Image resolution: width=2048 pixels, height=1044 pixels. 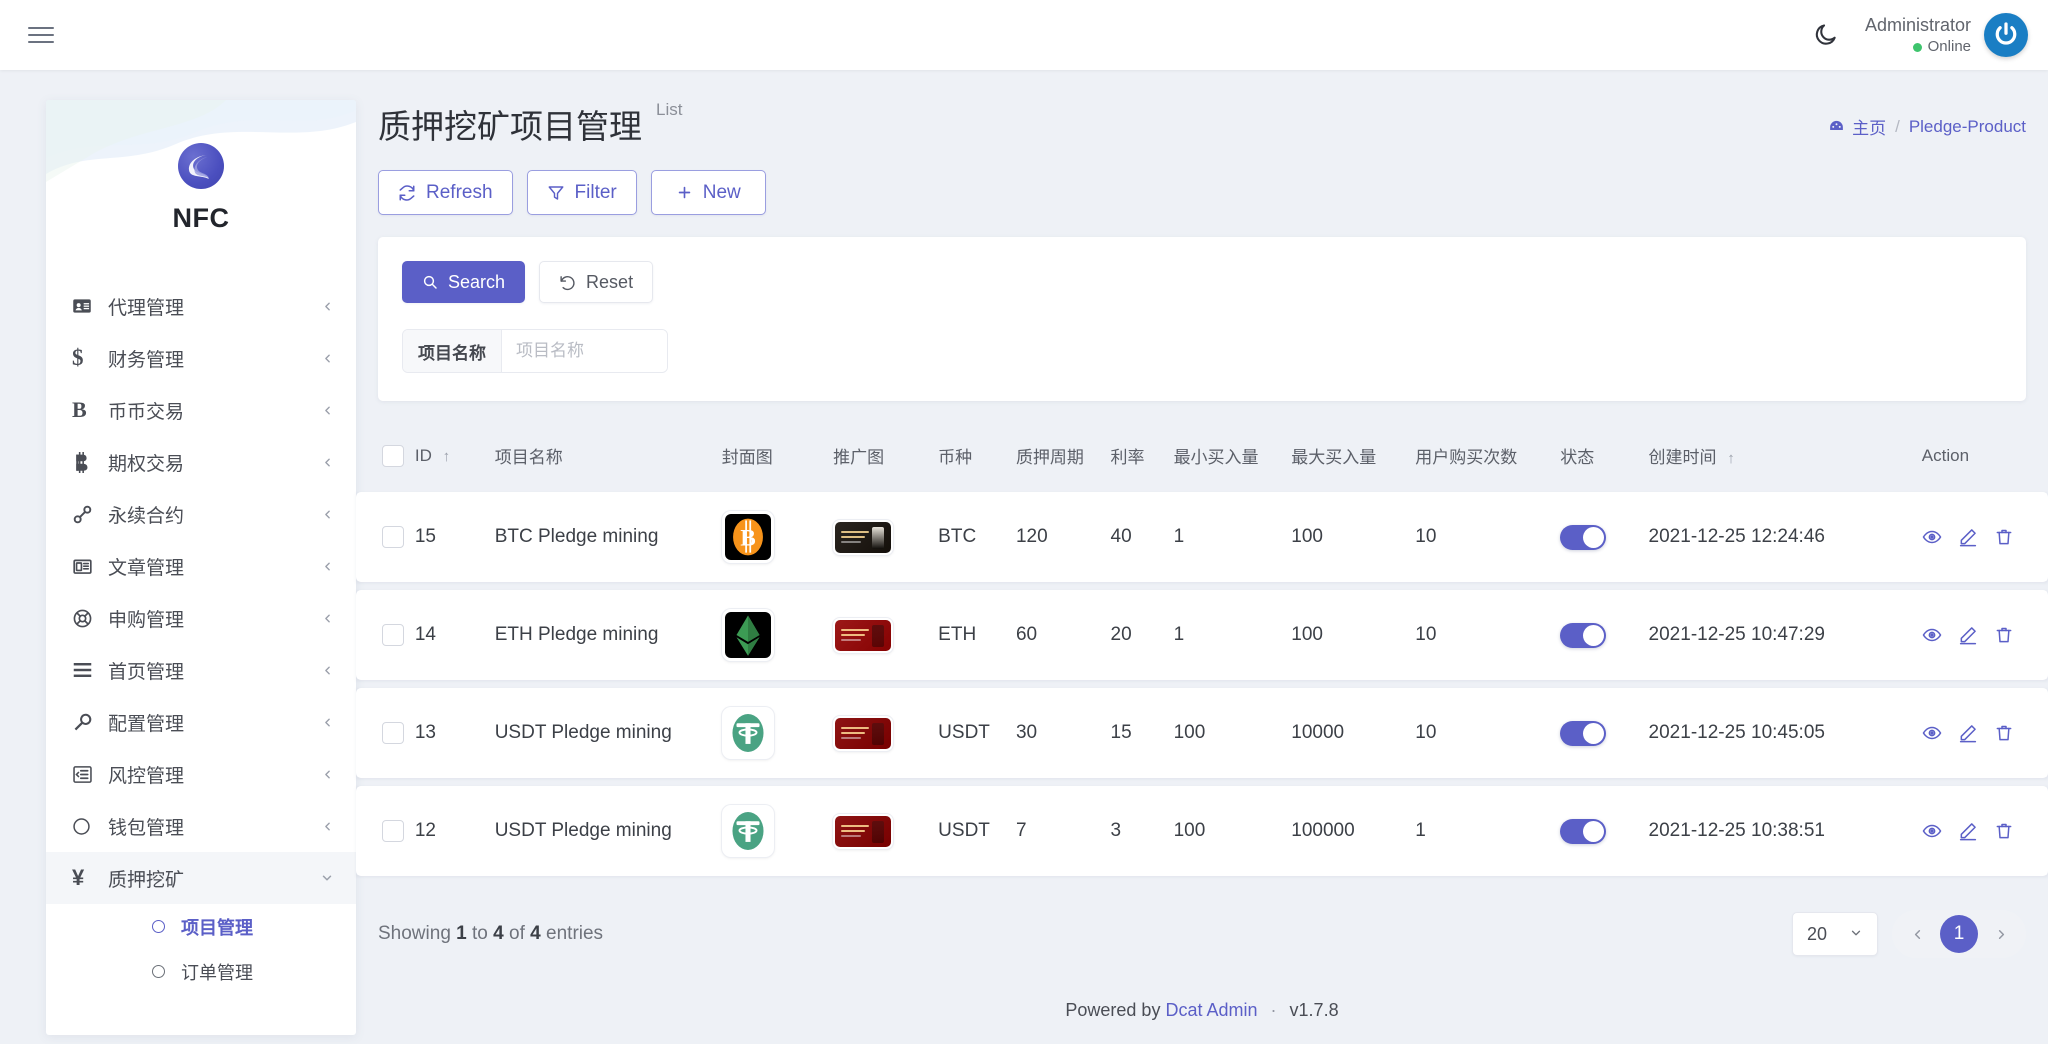 What do you see at coordinates (1682, 457) in the screenshot?
I see `th-created-at-label: 创建时间` at bounding box center [1682, 457].